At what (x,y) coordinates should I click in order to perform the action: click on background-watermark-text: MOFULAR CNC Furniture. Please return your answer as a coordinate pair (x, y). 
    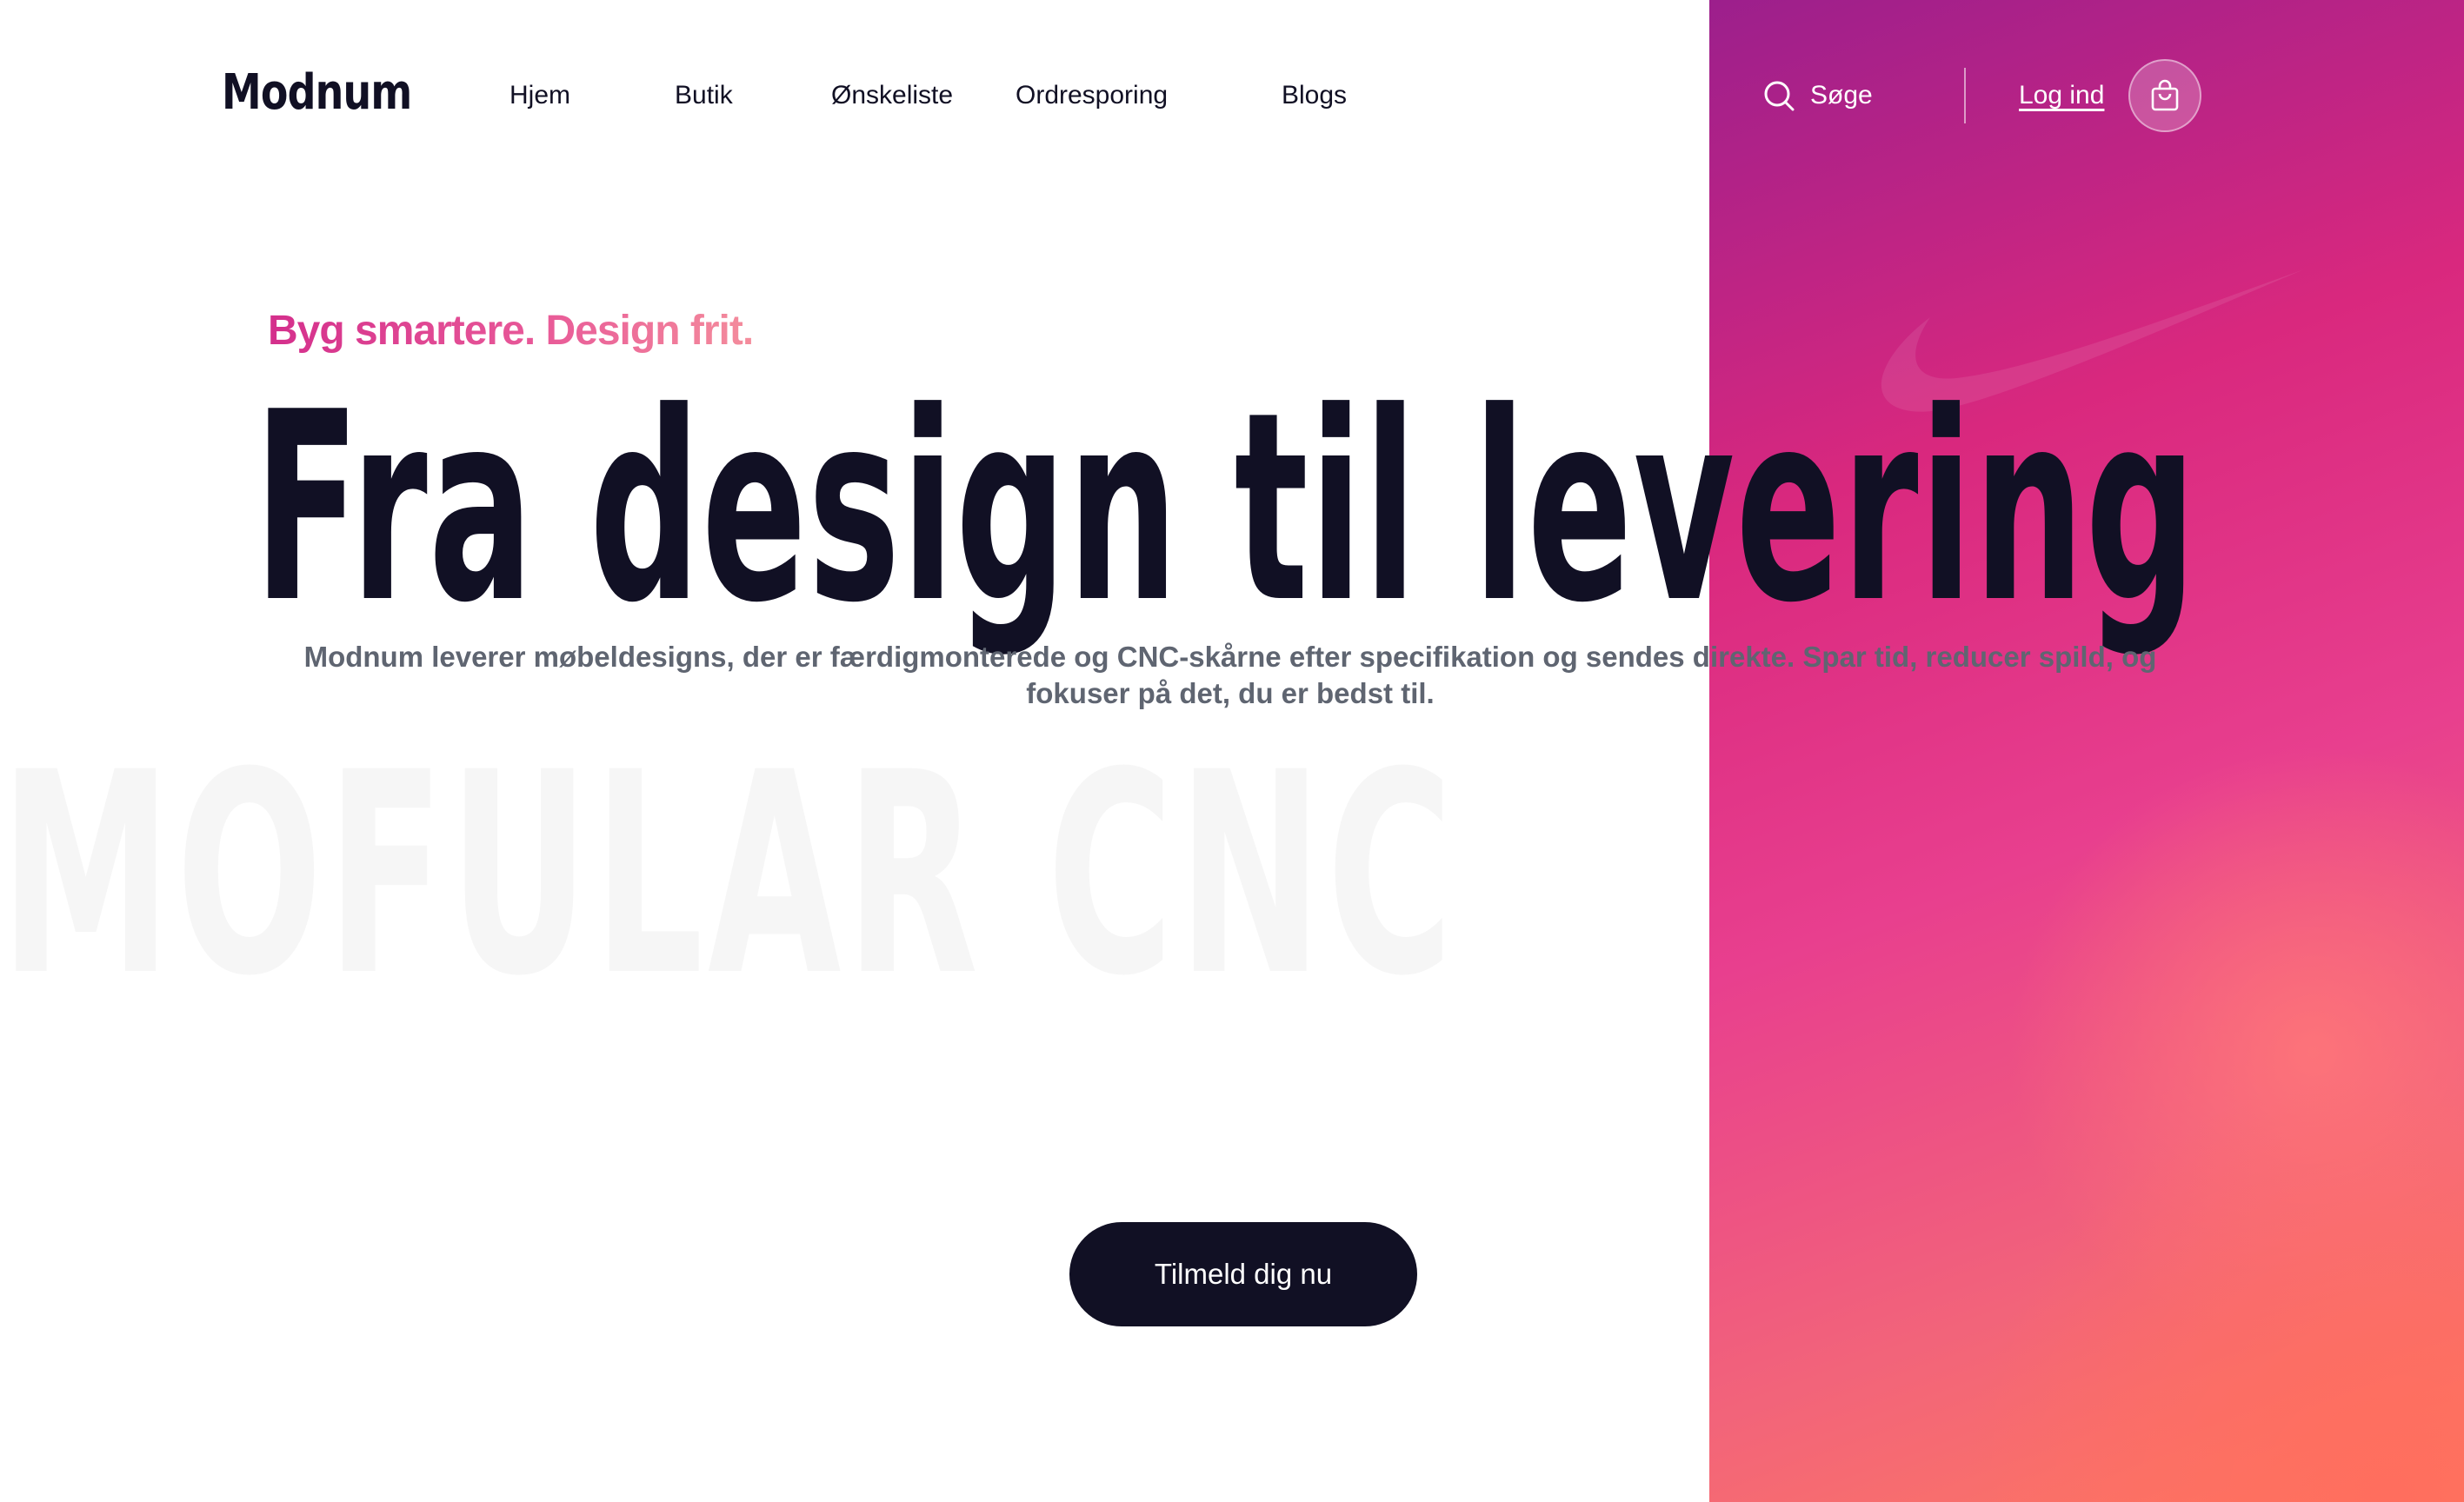
    Looking at the image, I should click on (764, 875).